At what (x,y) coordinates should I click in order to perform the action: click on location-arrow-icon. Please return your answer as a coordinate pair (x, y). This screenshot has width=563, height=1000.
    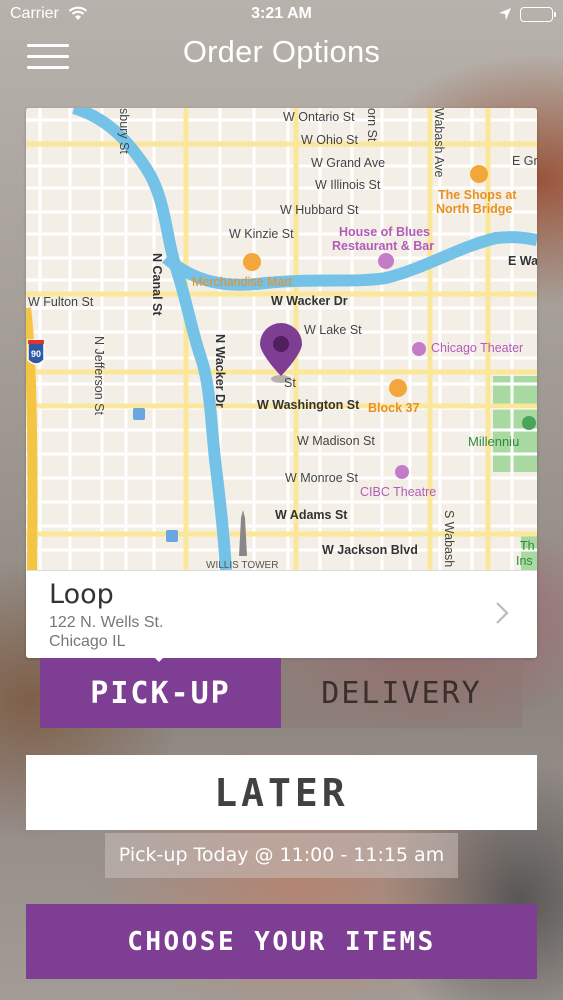
    Looking at the image, I should click on (505, 16).